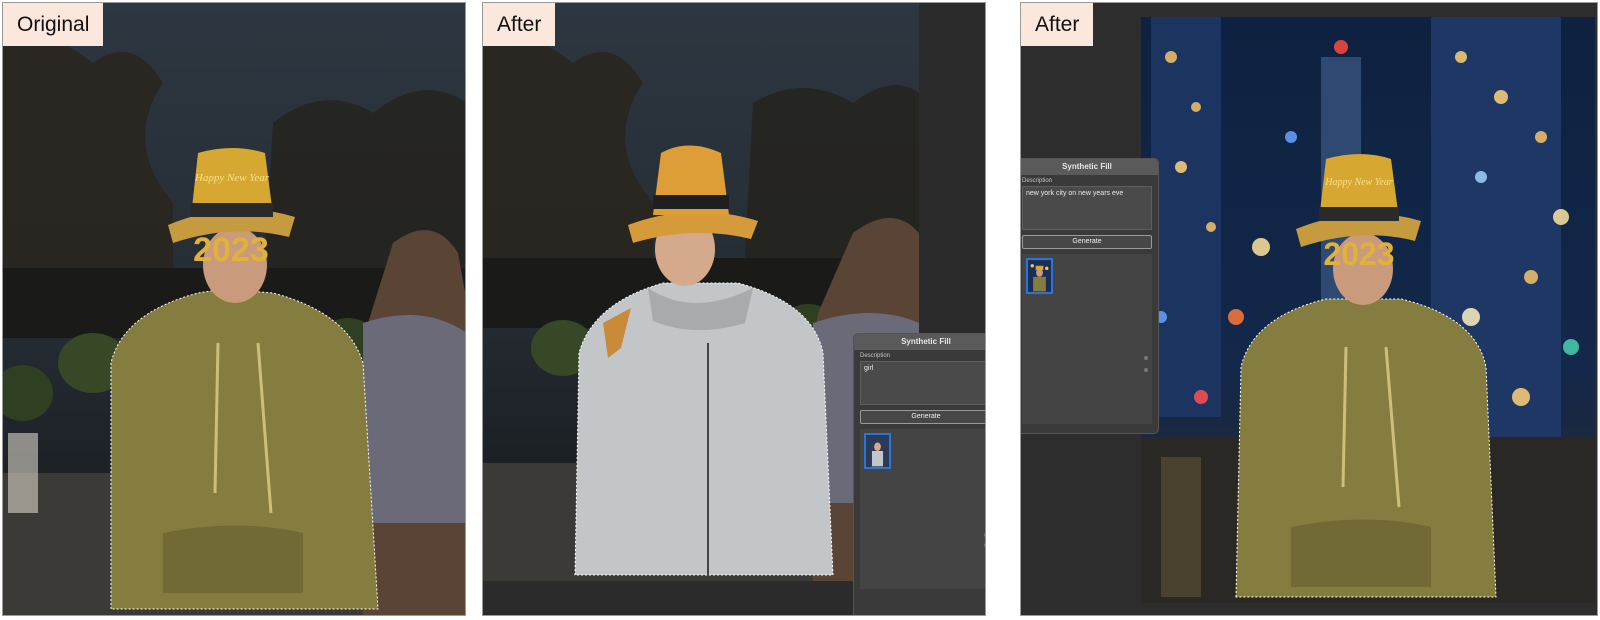  I want to click on hat-text-nyc: Happy New Year, so click(1358, 182).